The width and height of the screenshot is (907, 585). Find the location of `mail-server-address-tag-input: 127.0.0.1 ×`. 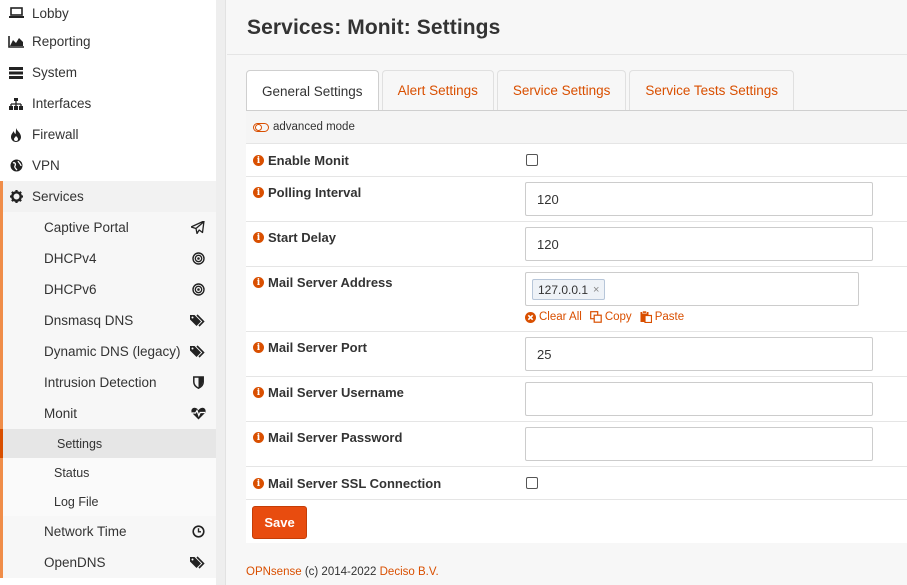

mail-server-address-tag-input: 127.0.0.1 × is located at coordinates (692, 289).